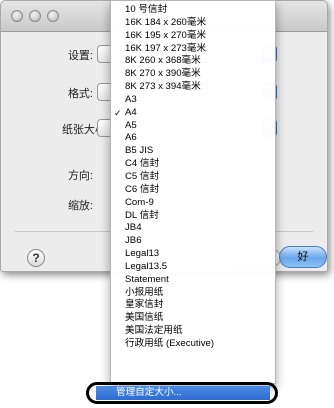  Describe the element at coordinates (193, 10) in the screenshot. I see `menu-item: 10 号信封` at that location.